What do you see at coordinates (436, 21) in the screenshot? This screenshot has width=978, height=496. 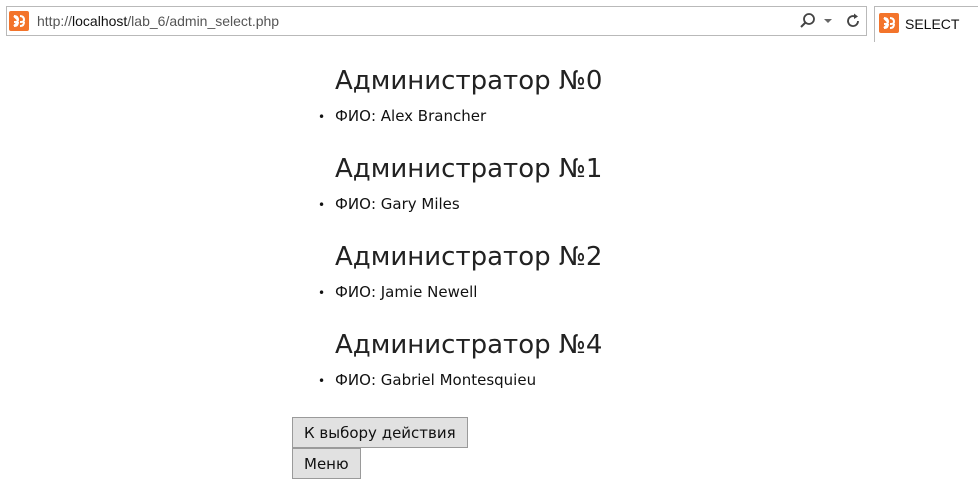 I see `address-bar: http://localhost/lab_6/admin_select.php` at bounding box center [436, 21].